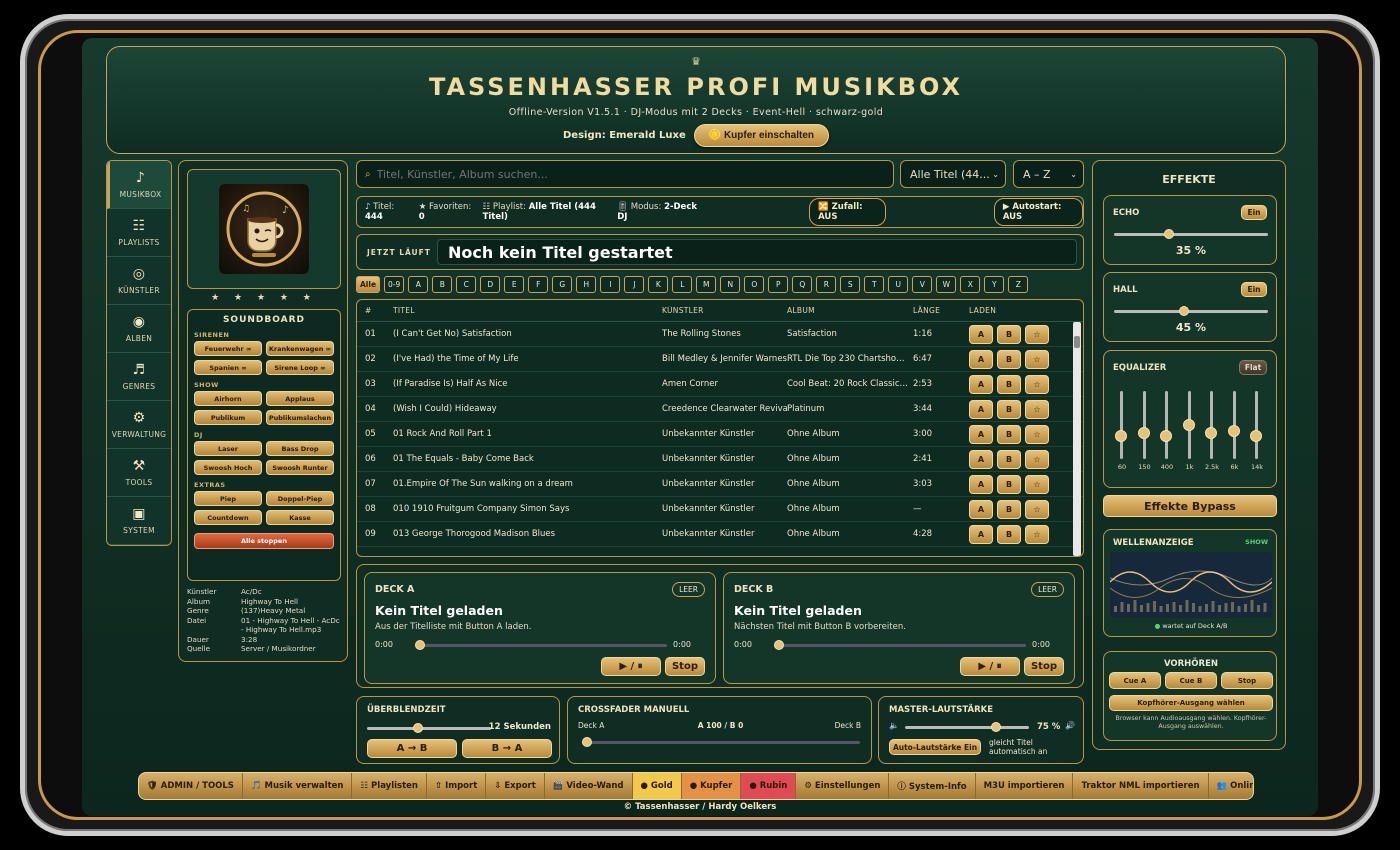 This screenshot has width=1400, height=850. I want to click on echo-slider, so click(1191, 234).